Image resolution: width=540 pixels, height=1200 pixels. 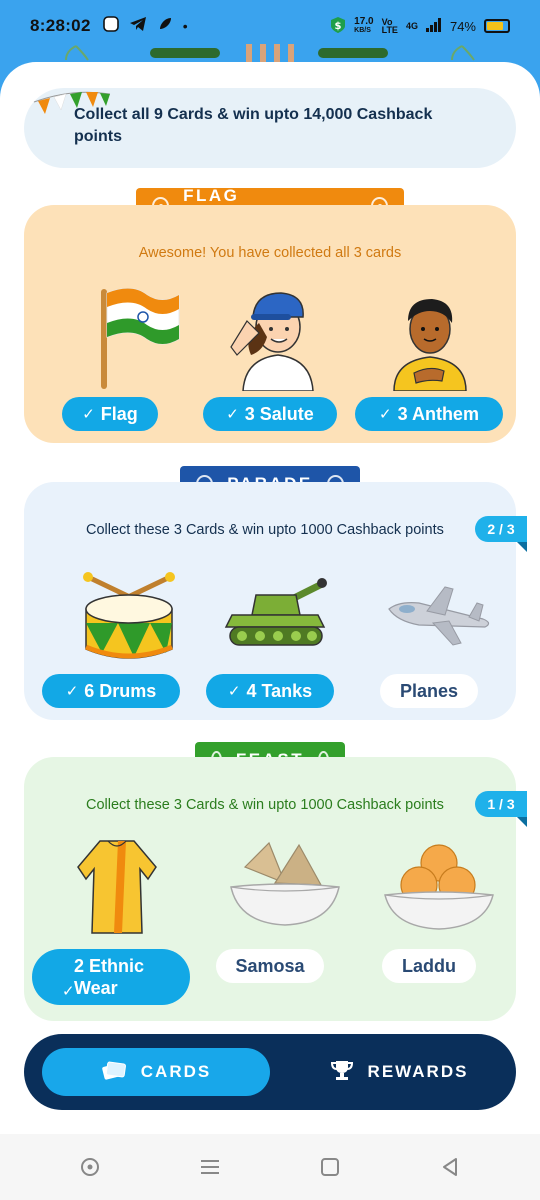 I want to click on bottom-tab-bar: CARDS REWARDS, so click(x=270, y=1072).